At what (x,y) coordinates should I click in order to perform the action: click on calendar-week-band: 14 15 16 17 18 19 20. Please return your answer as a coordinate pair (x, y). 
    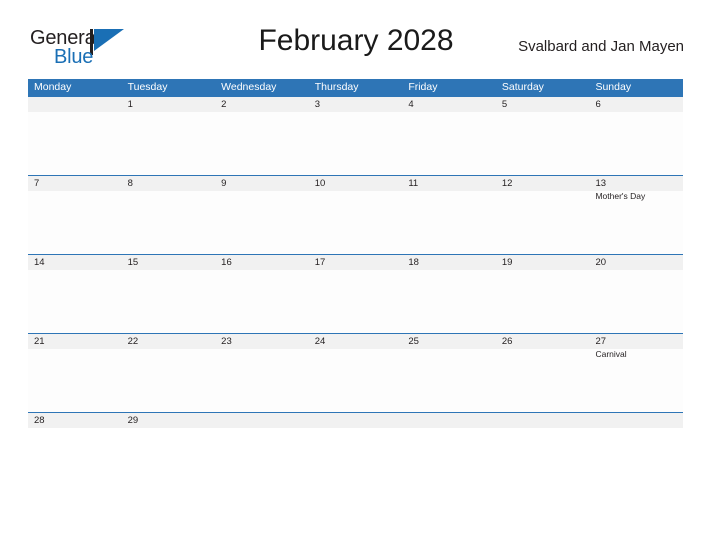
    Looking at the image, I should click on (355, 293).